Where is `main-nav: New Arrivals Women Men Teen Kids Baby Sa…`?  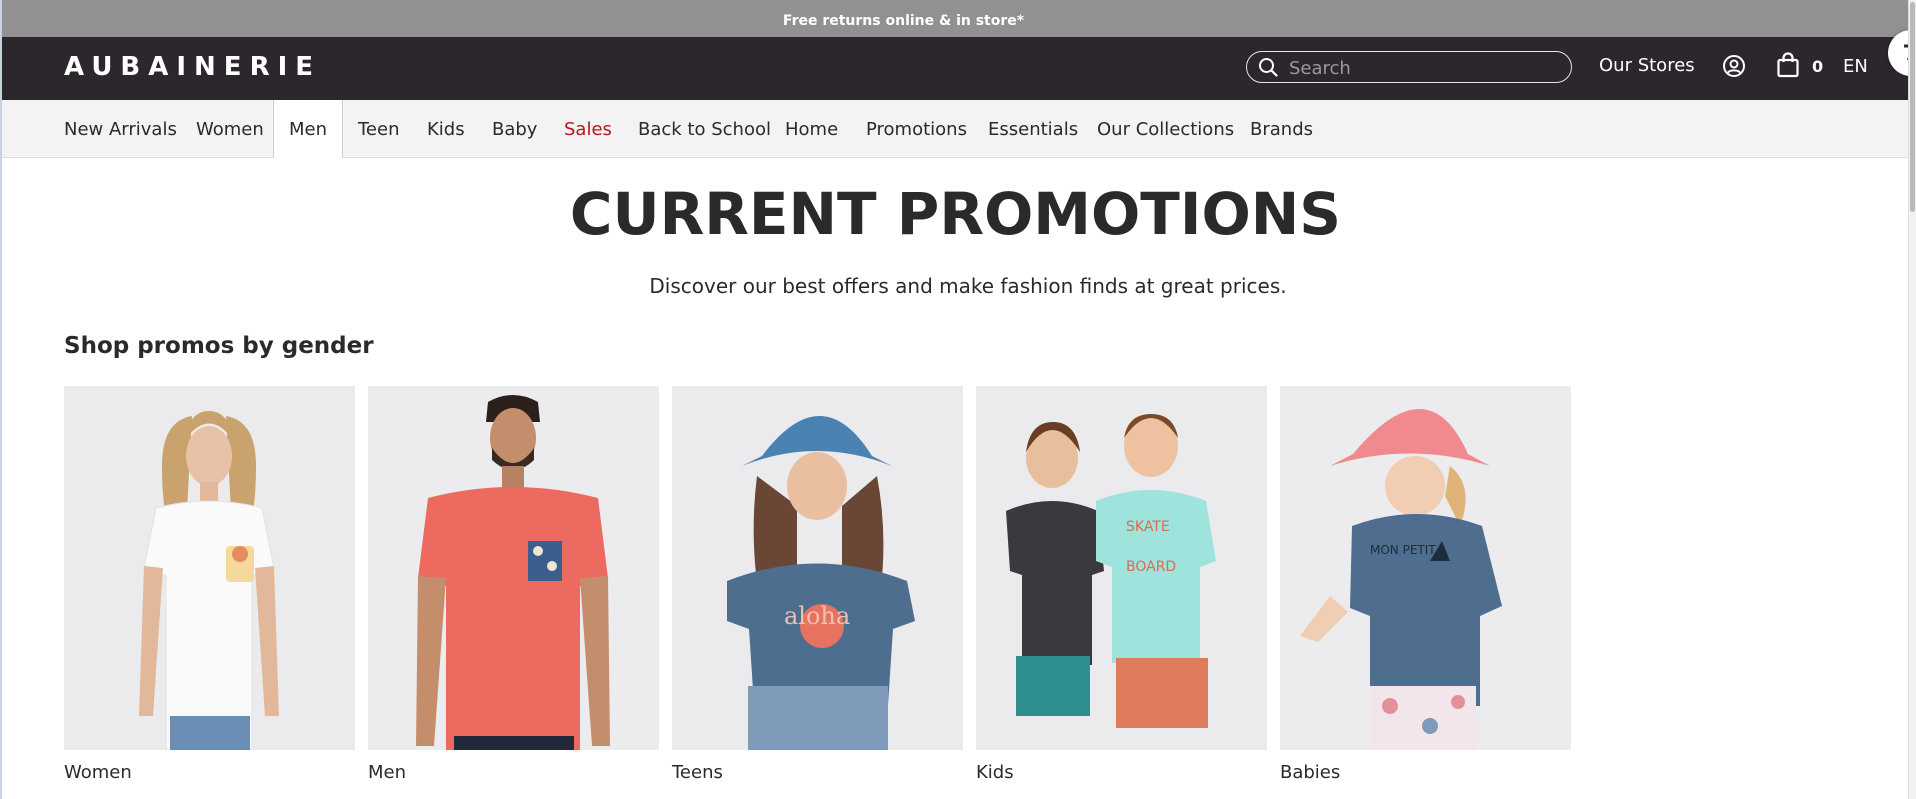 main-nav: New Arrivals Women Men Teen Kids Baby Sa… is located at coordinates (955, 129).